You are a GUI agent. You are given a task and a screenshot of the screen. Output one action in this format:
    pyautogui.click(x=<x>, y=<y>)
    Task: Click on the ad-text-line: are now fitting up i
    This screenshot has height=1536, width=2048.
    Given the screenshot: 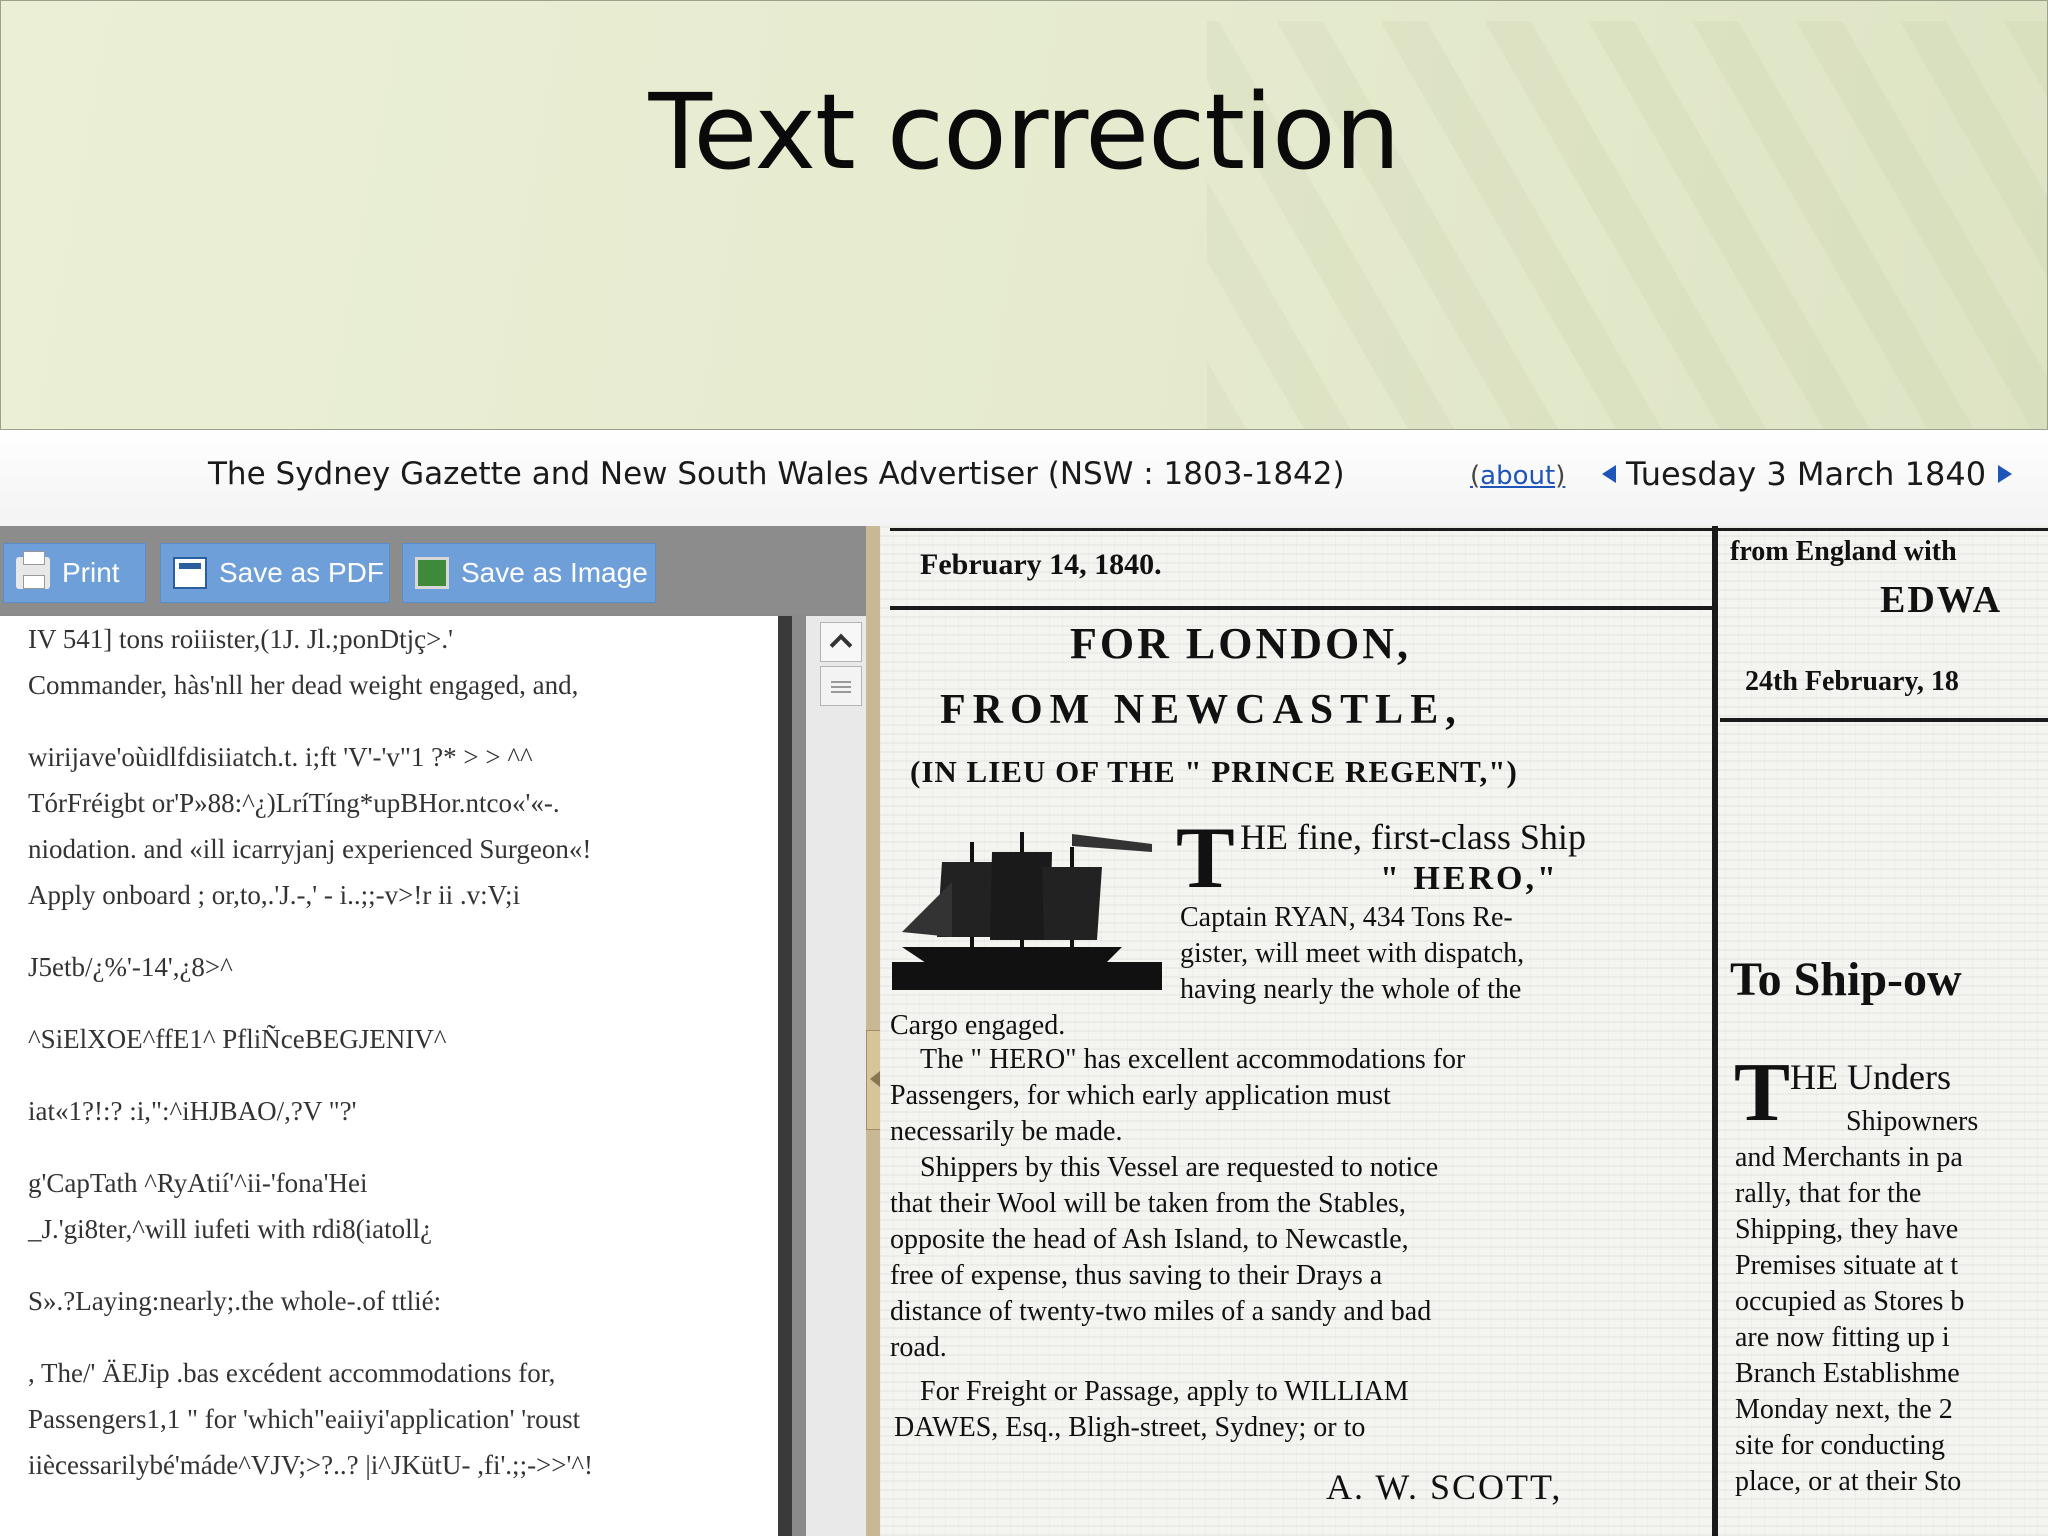 What is the action you would take?
    pyautogui.click(x=1842, y=1337)
    